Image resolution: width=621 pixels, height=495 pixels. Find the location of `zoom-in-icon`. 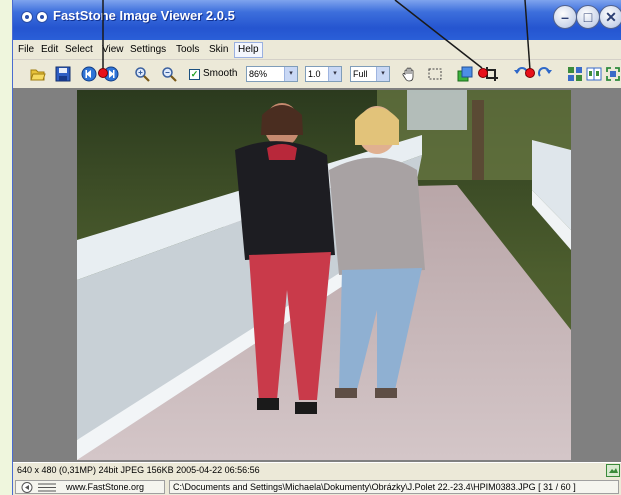

zoom-in-icon is located at coordinates (142, 74).